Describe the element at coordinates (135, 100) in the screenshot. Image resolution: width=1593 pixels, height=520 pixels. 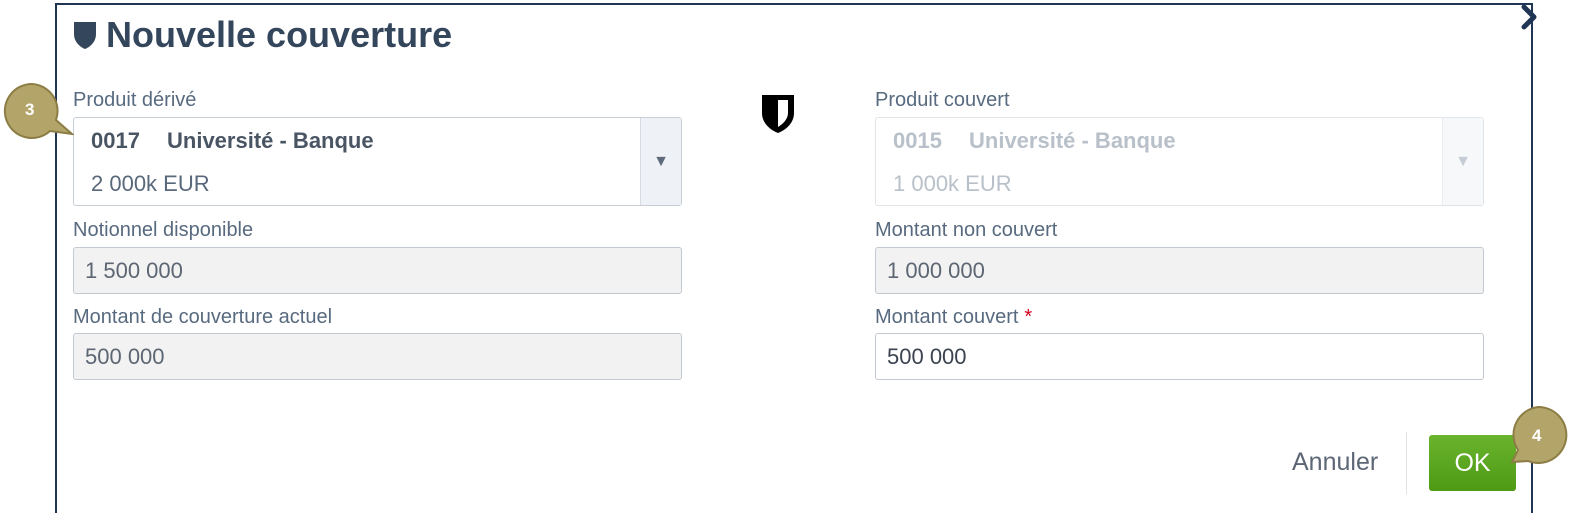
I see `derivative-label: Produit dérivé` at that location.